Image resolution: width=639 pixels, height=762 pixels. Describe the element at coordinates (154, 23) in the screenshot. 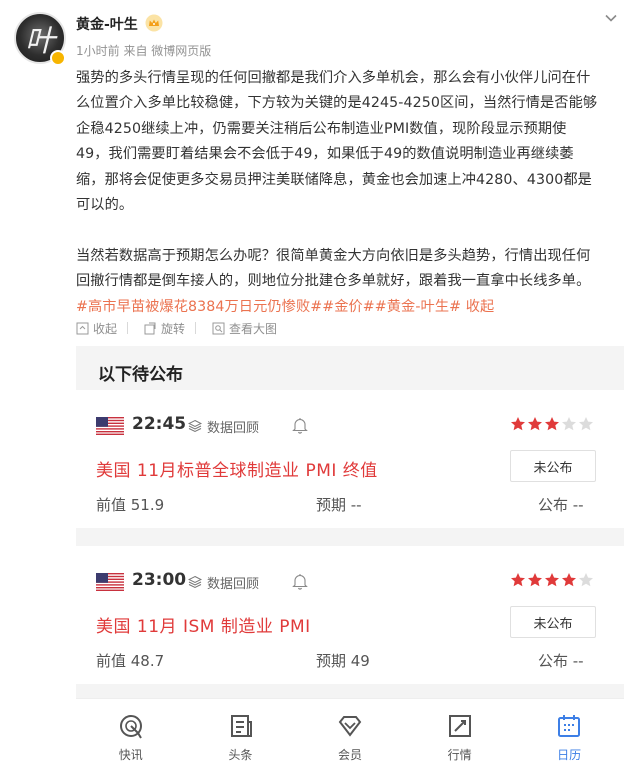

I see `crown-icon` at that location.